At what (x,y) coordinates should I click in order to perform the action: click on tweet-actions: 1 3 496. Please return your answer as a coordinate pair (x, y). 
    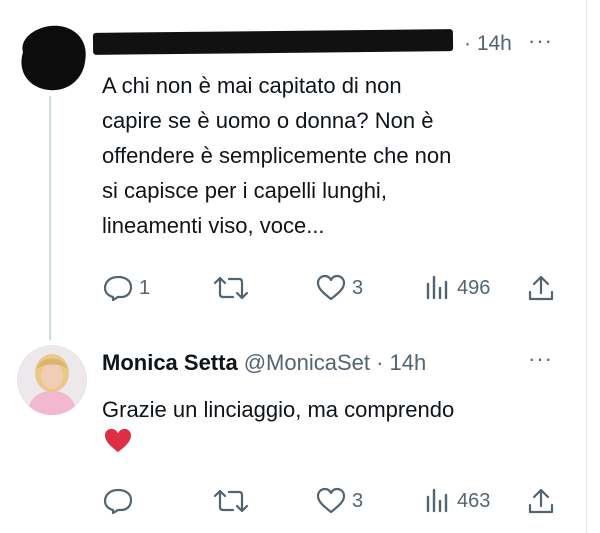
    Looking at the image, I should click on (333, 289).